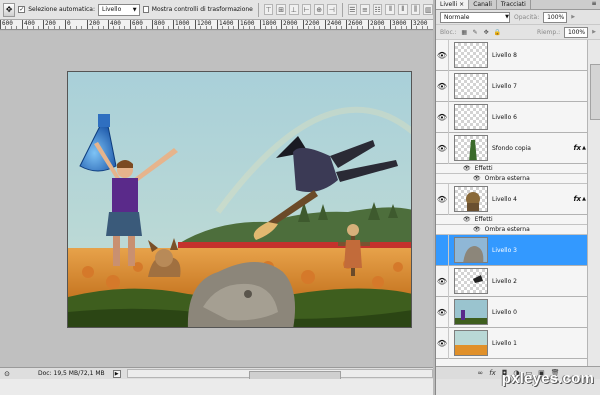  I want to click on fill-field: 100%, so click(576, 32).